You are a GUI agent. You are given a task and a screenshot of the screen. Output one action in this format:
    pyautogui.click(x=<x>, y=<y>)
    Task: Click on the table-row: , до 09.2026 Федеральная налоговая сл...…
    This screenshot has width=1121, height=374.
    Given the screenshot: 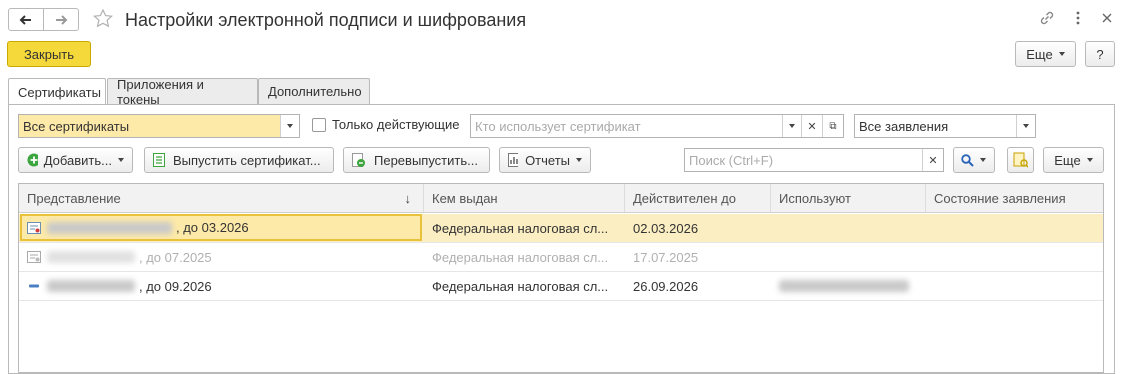 What is the action you would take?
    pyautogui.click(x=561, y=286)
    